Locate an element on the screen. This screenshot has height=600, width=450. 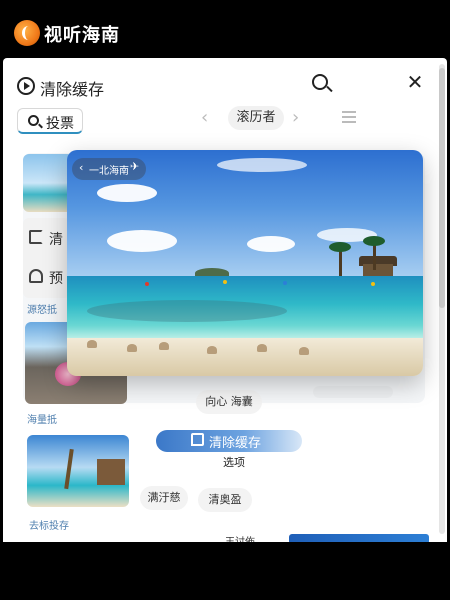
share-icon is located at coordinates (36, 237).